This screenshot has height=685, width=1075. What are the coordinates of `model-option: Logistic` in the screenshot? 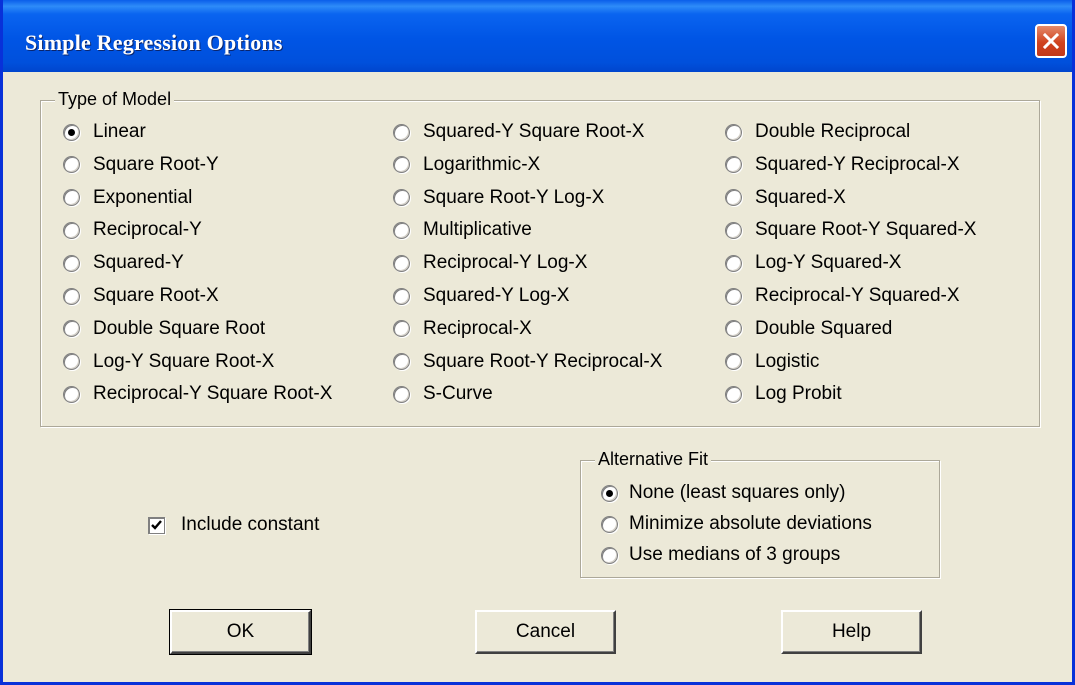 It's located at (772, 362).